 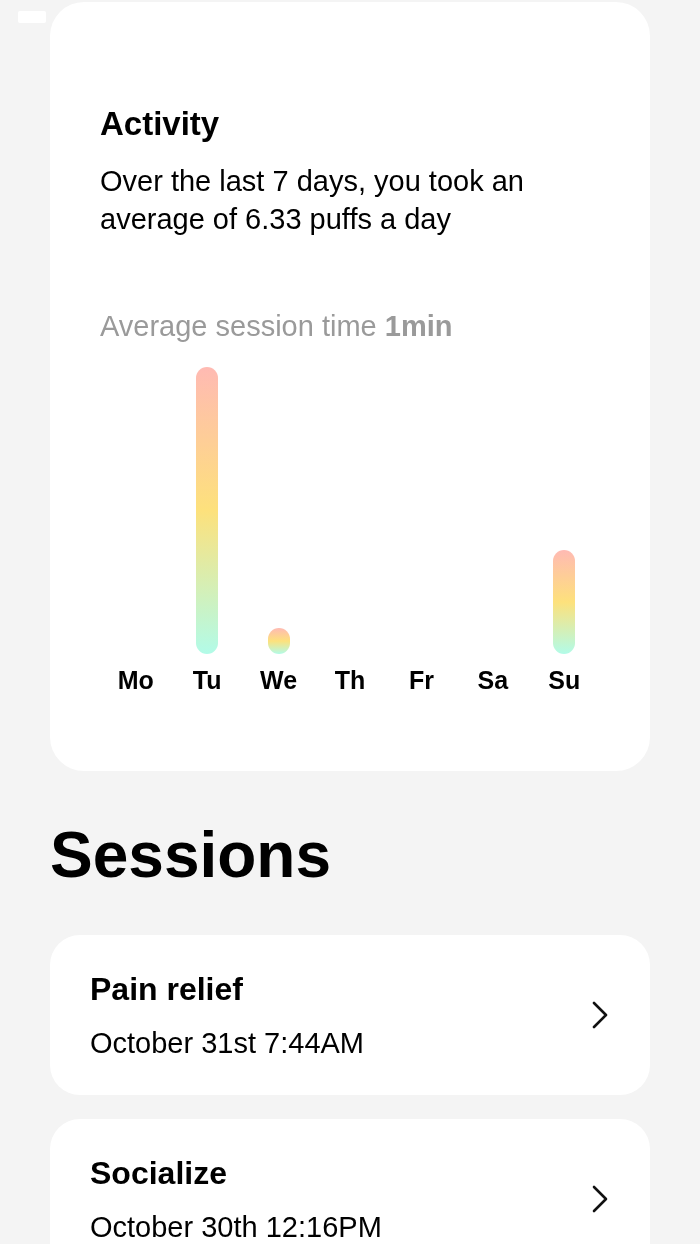 I want to click on session-time-text: Average session time 1min, so click(x=277, y=326).